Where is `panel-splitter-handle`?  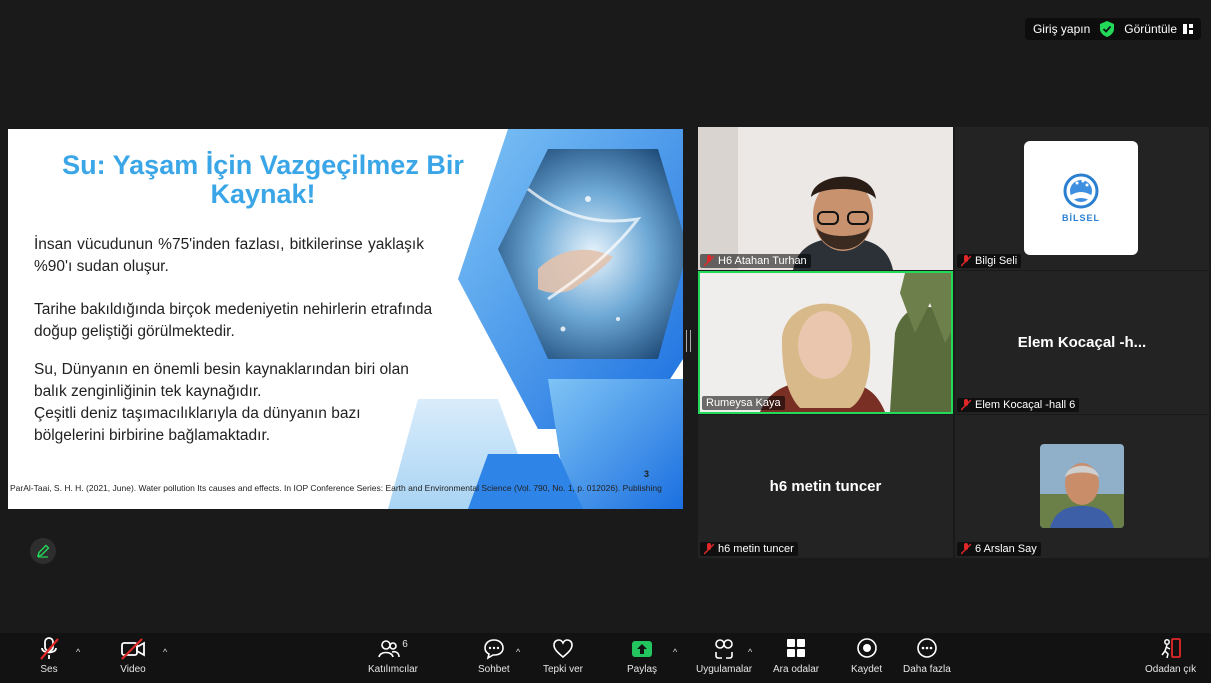
panel-splitter-handle is located at coordinates (688, 341).